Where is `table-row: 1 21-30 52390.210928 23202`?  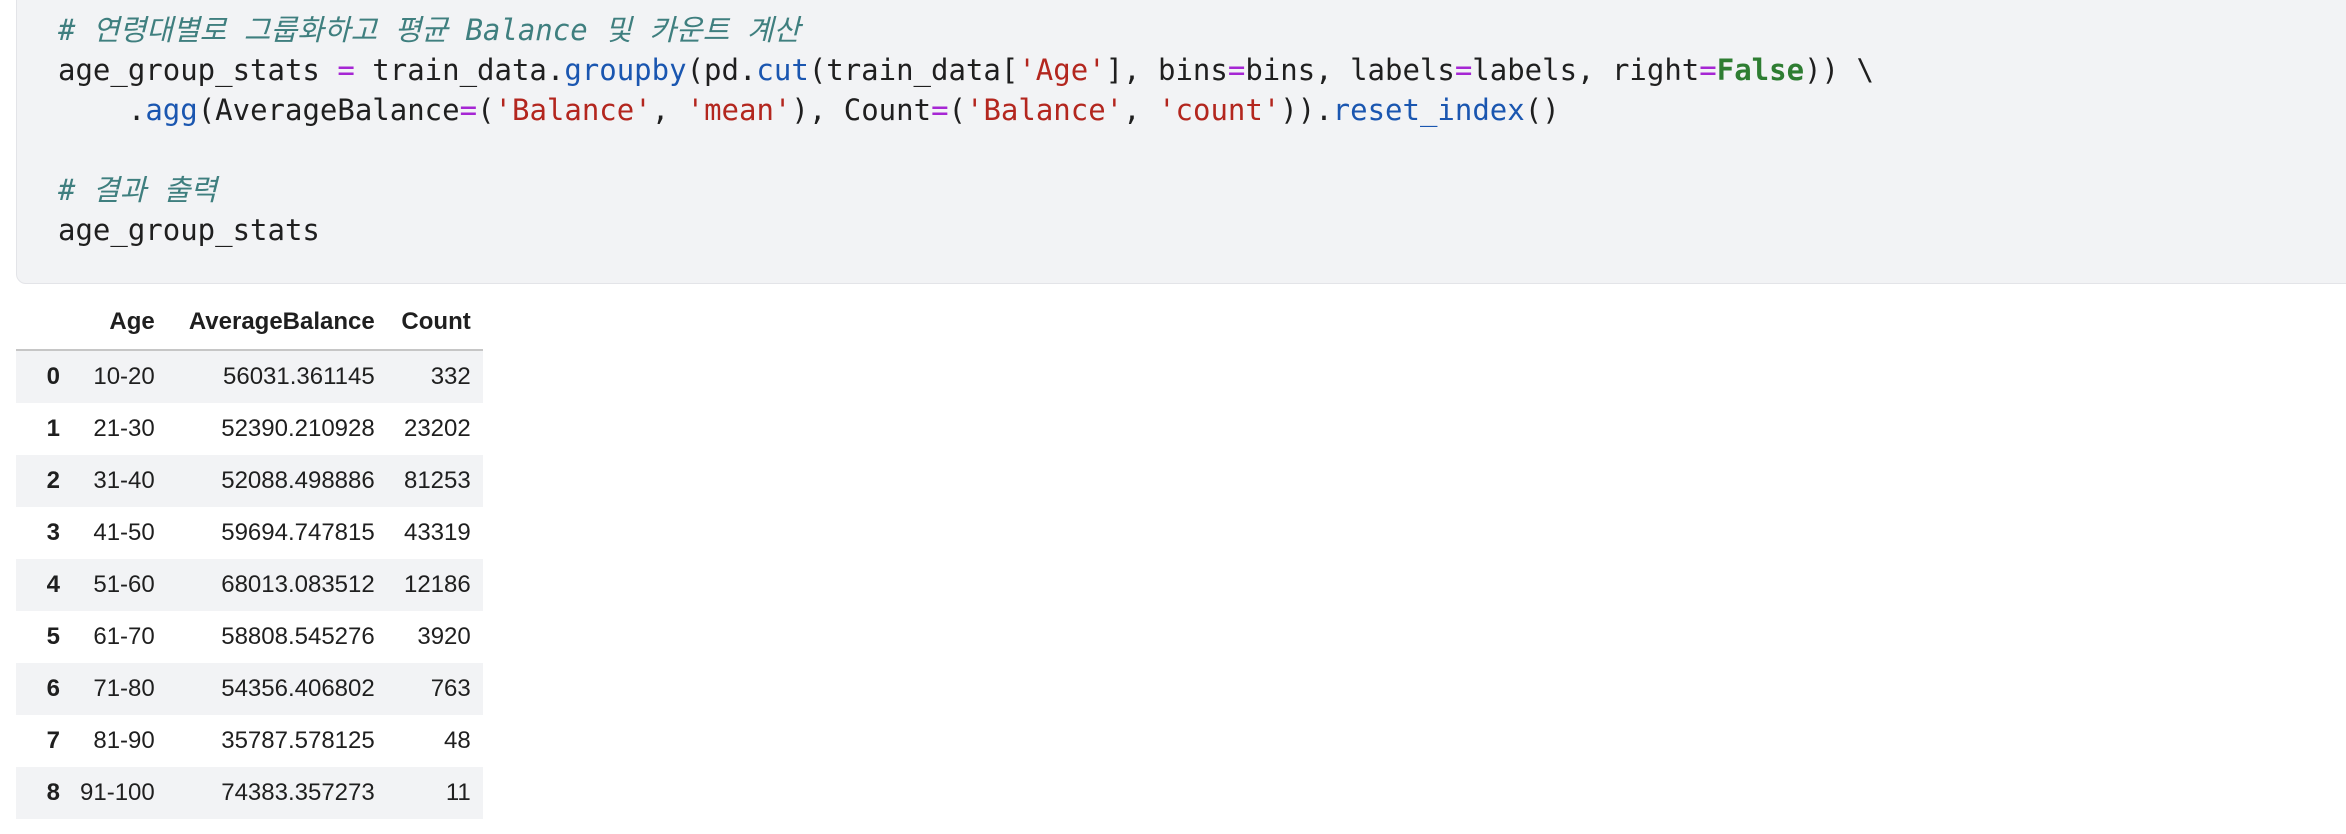 table-row: 1 21-30 52390.210928 23202 is located at coordinates (249, 429).